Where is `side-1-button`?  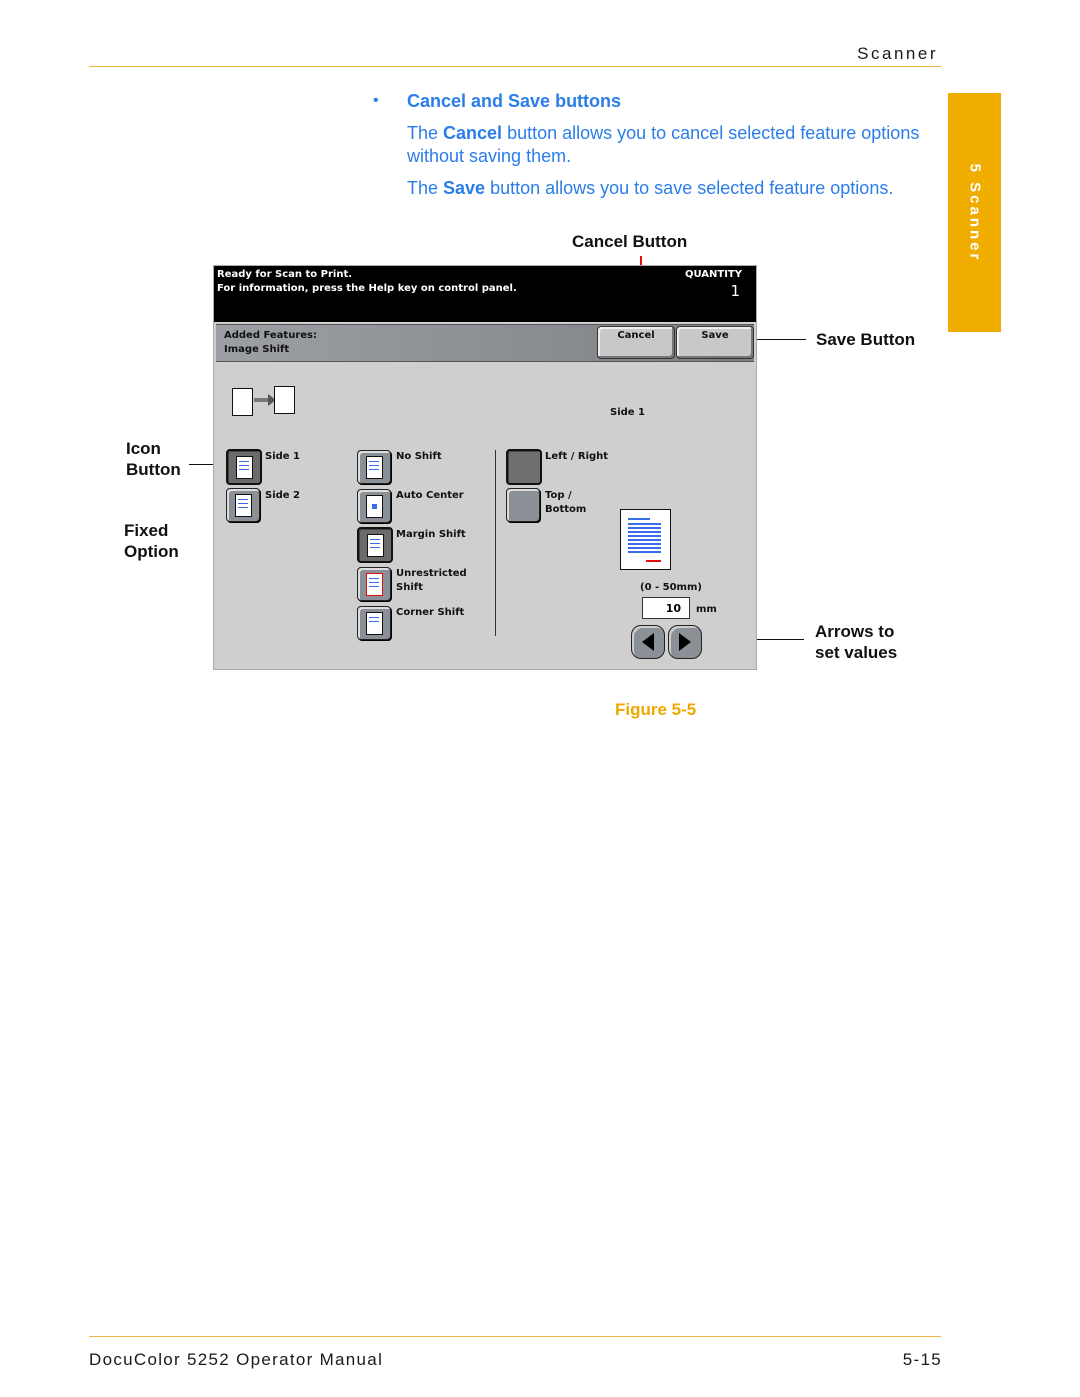 side-1-button is located at coordinates (244, 467).